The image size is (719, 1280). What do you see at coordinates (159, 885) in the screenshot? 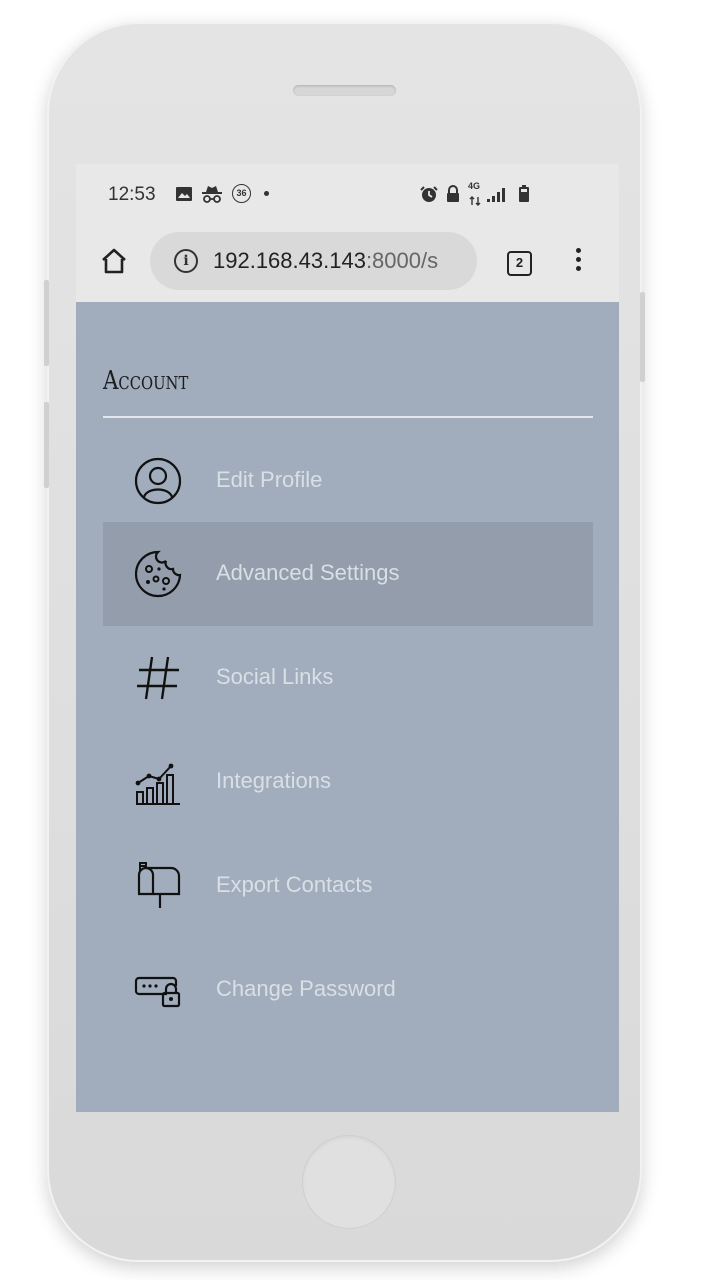
I see `mailbox-icon` at bounding box center [159, 885].